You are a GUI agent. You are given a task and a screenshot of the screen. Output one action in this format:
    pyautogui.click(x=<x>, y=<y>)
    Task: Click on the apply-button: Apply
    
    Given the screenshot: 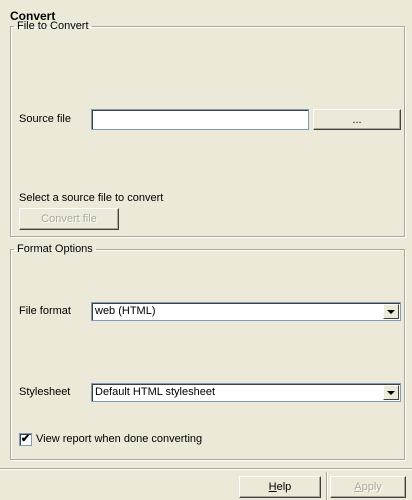 What is the action you would take?
    pyautogui.click(x=368, y=487)
    